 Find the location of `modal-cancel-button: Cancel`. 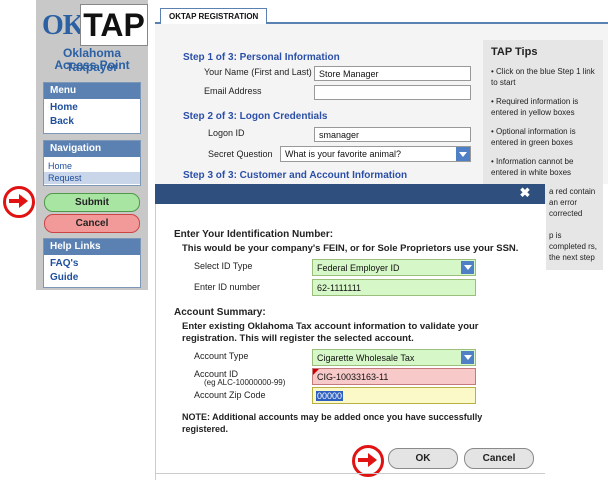

modal-cancel-button: Cancel is located at coordinates (499, 458).